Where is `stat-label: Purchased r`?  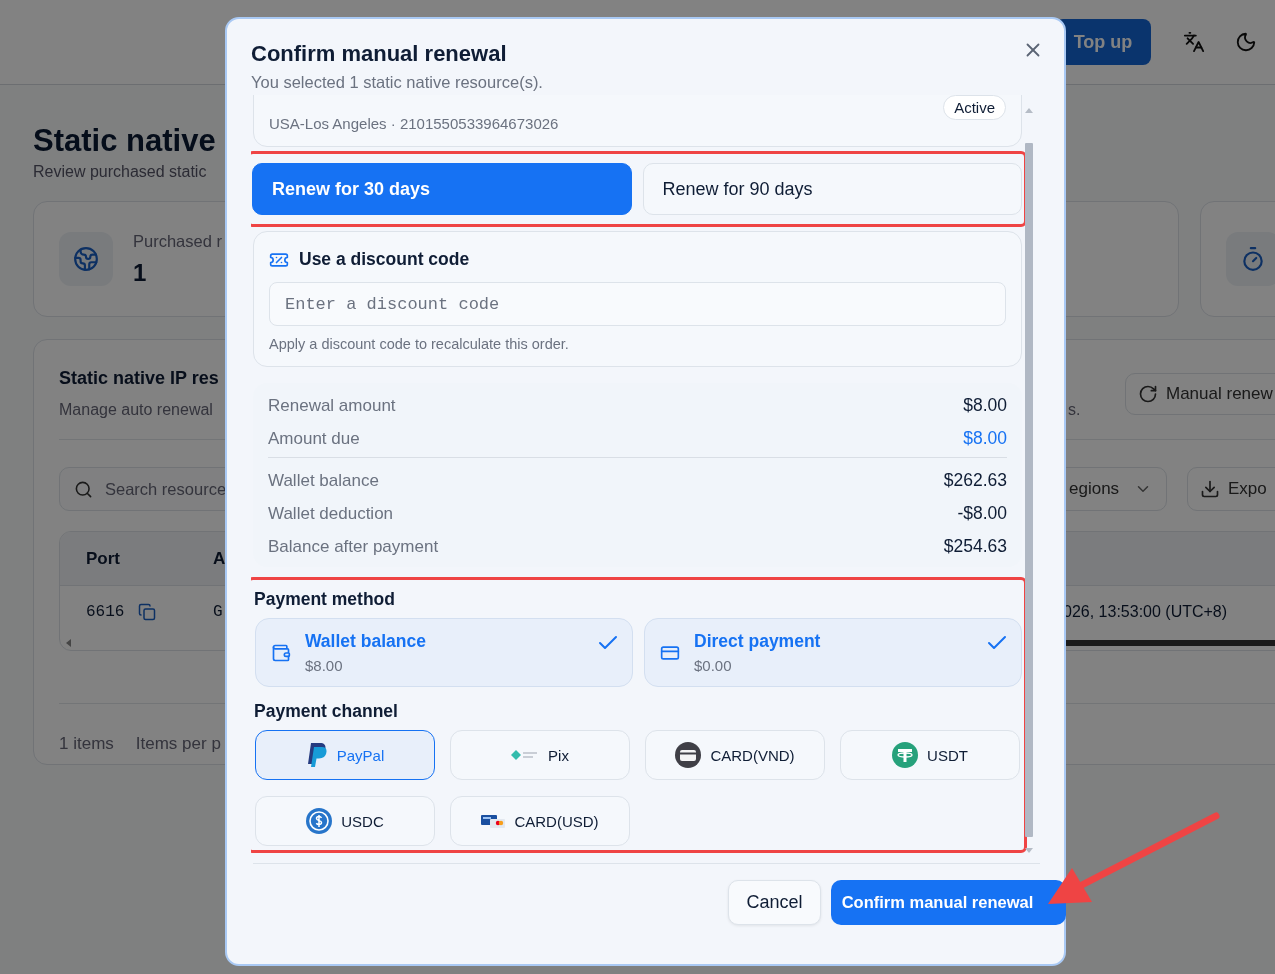 stat-label: Purchased r is located at coordinates (177, 241).